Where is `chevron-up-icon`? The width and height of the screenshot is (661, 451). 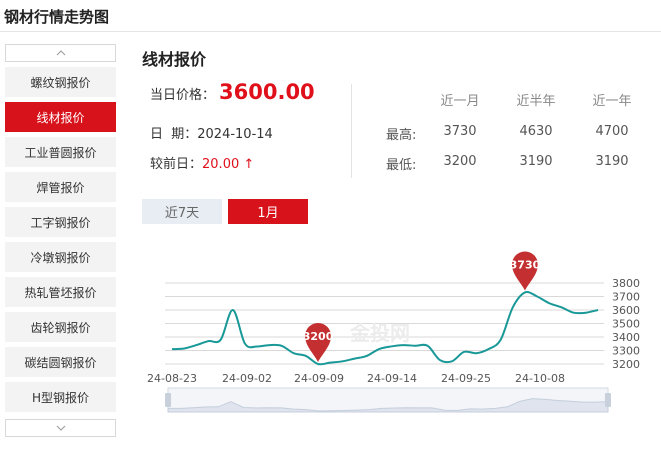 chevron-up-icon is located at coordinates (60, 53).